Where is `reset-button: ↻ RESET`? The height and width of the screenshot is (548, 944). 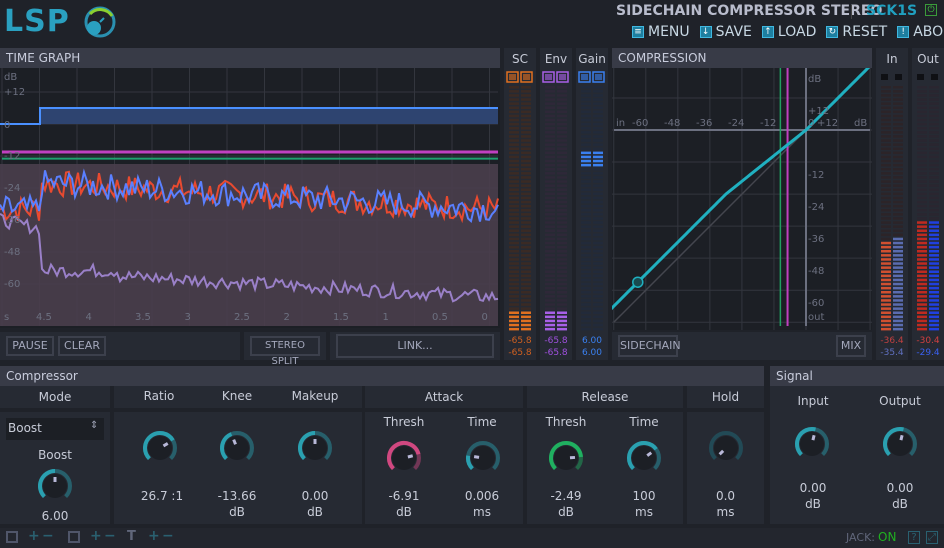
reset-button: ↻ RESET is located at coordinates (856, 32).